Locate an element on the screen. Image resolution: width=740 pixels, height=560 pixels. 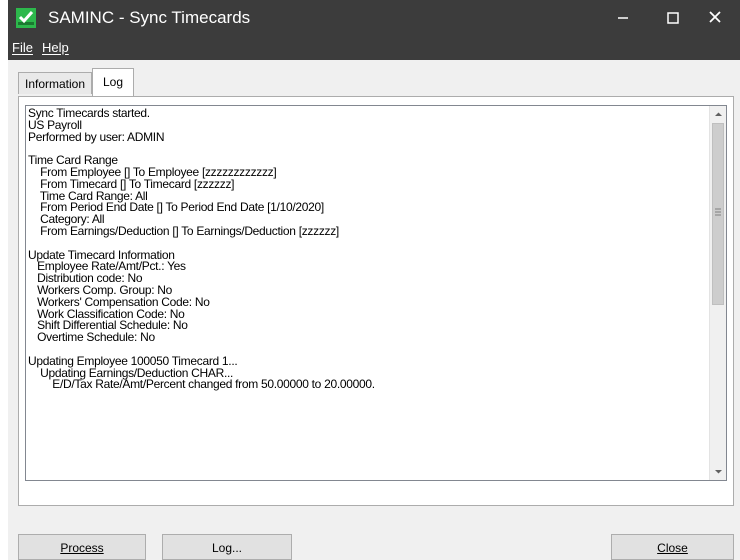
process-button-label: Process is located at coordinates (82, 548).